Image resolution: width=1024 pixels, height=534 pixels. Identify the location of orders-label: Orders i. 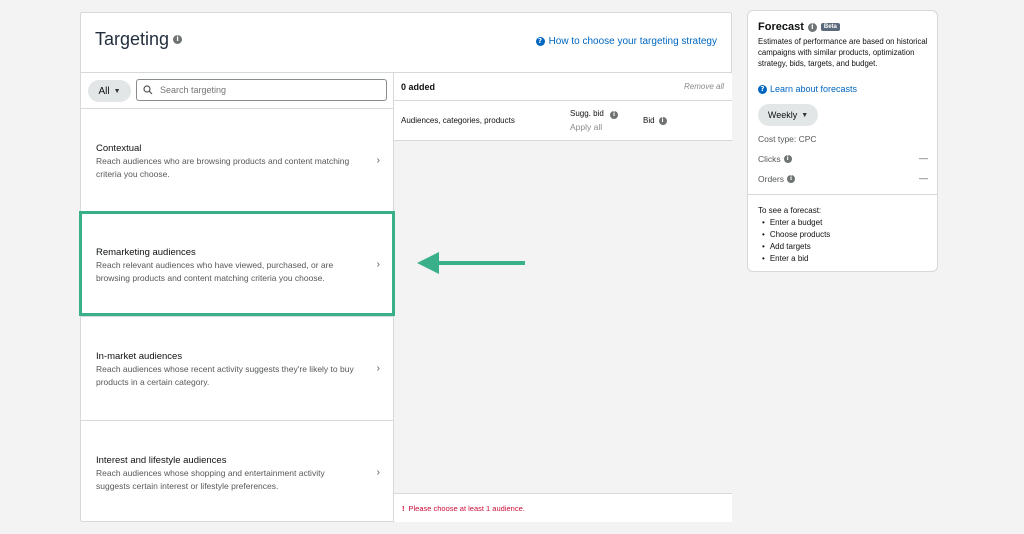
(776, 179).